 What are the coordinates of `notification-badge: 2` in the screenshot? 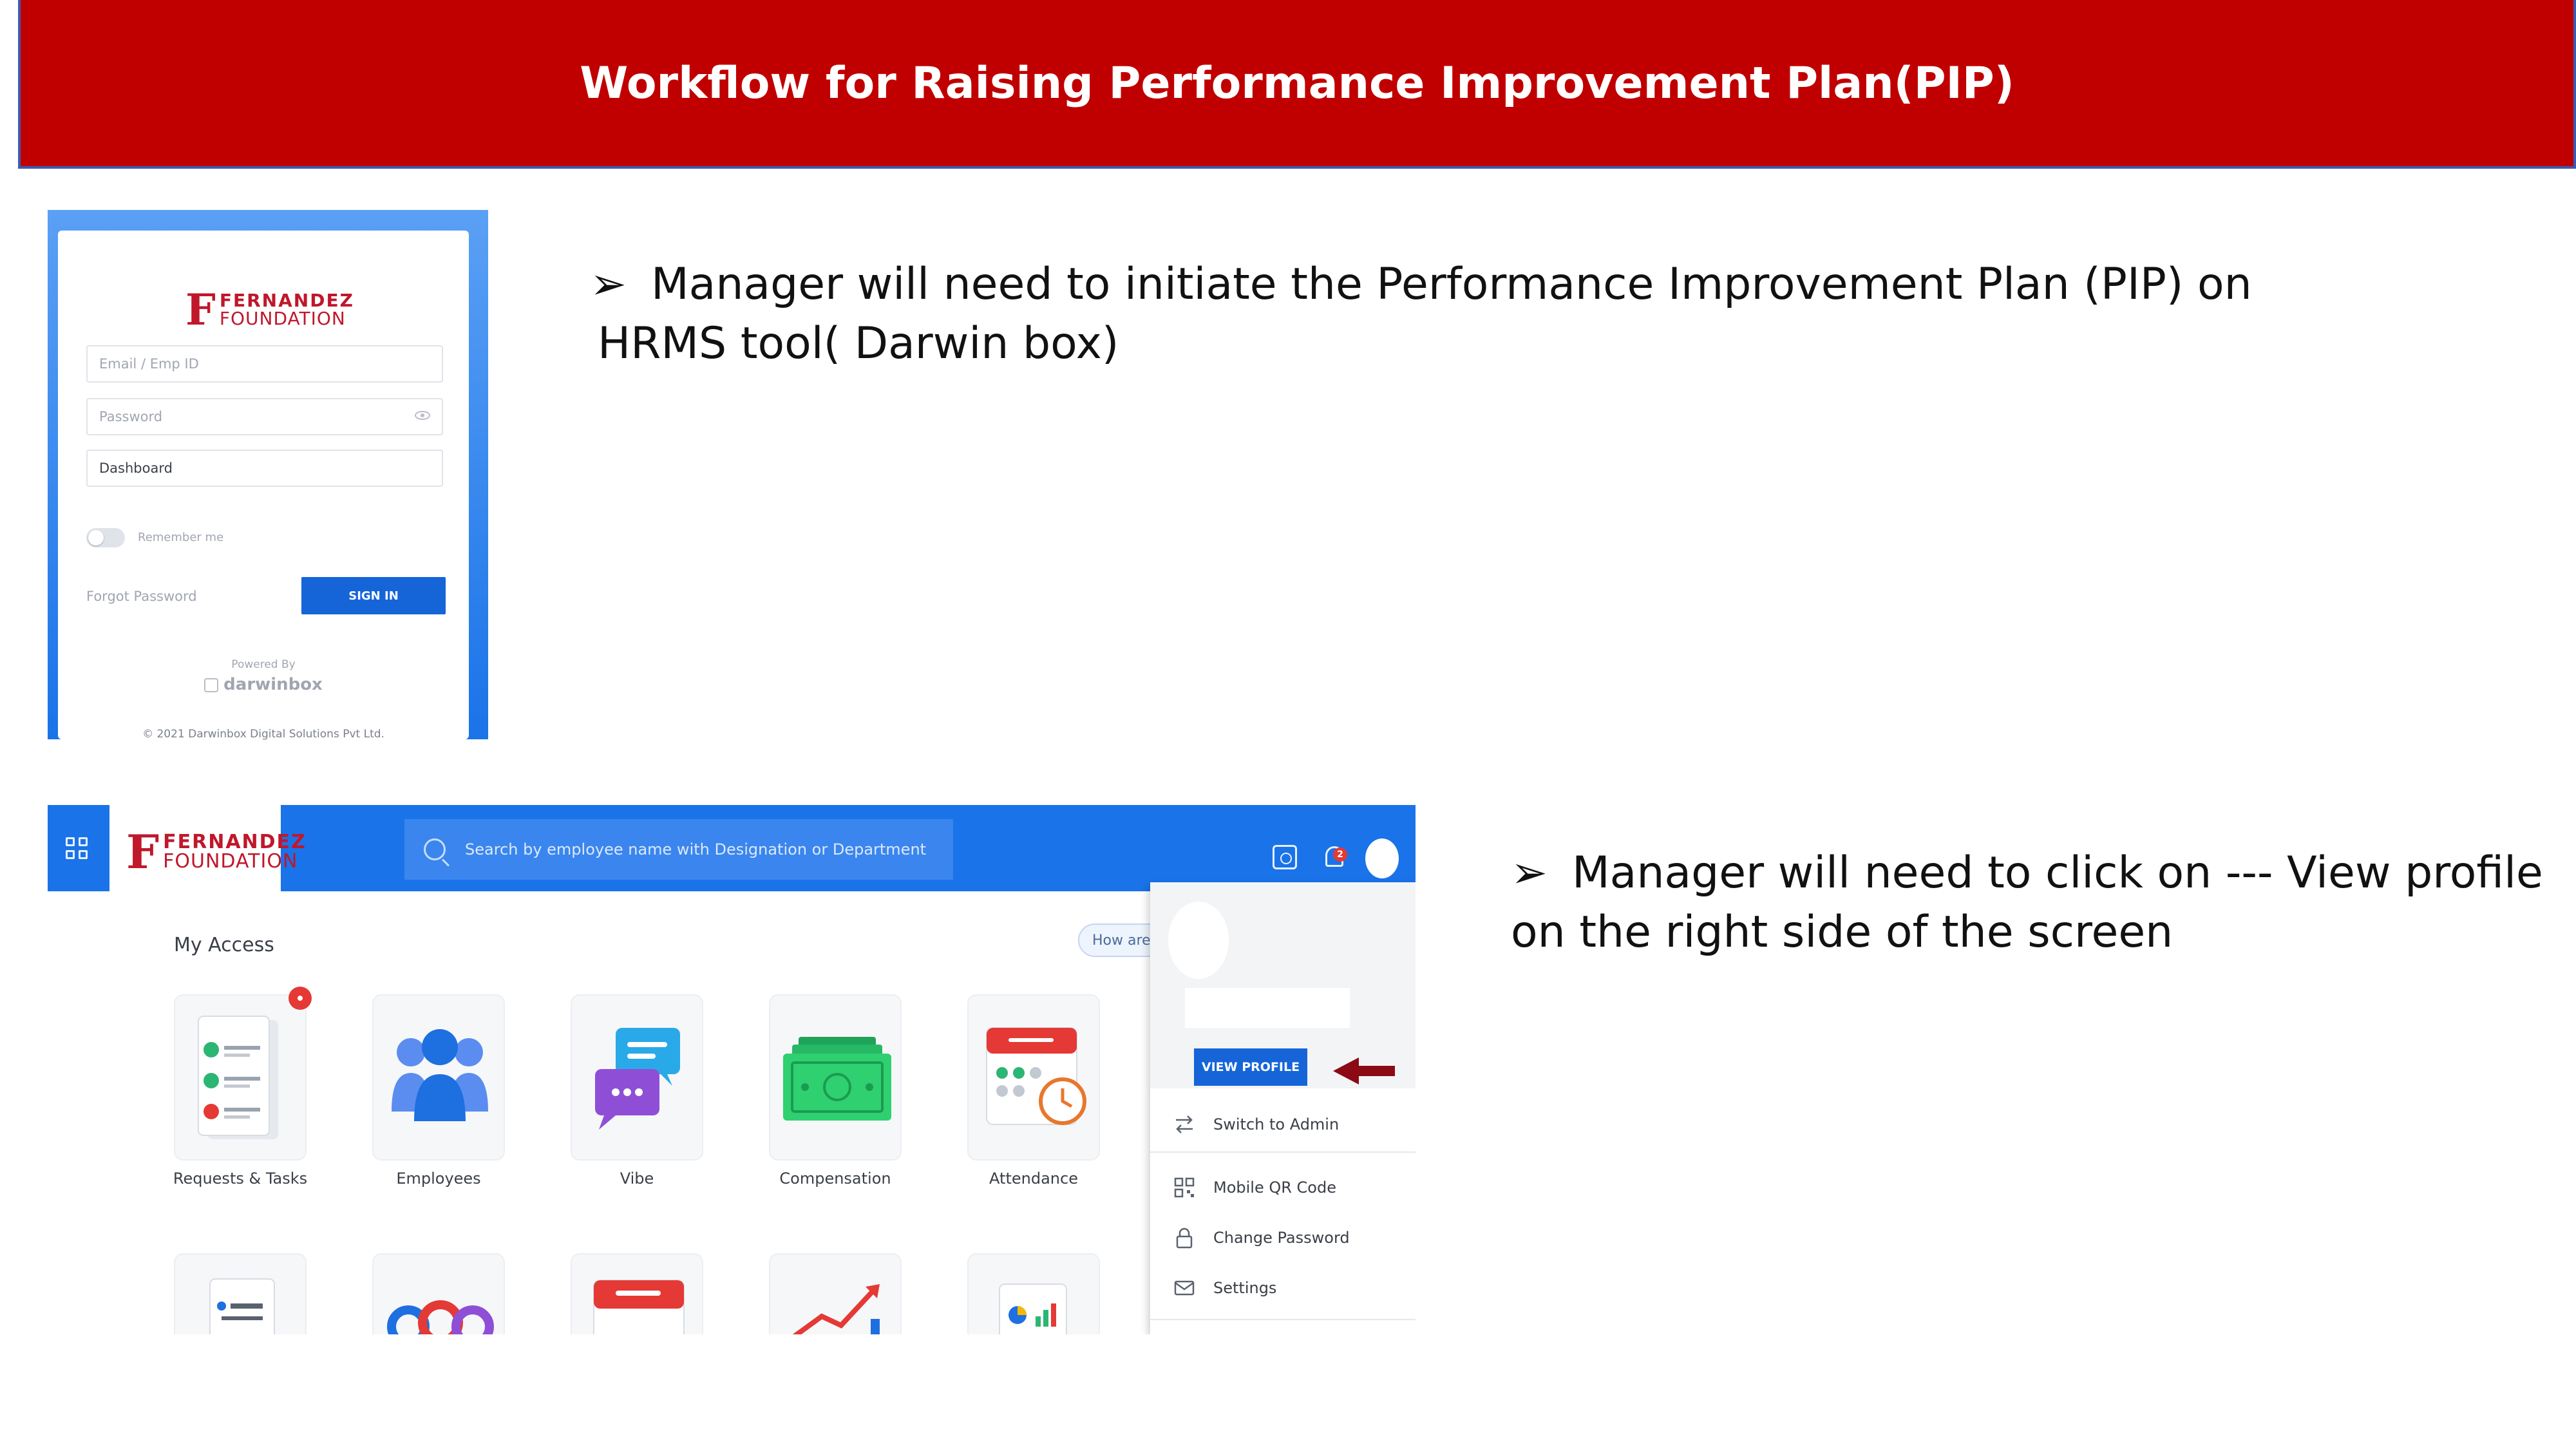 It's located at (1340, 855).